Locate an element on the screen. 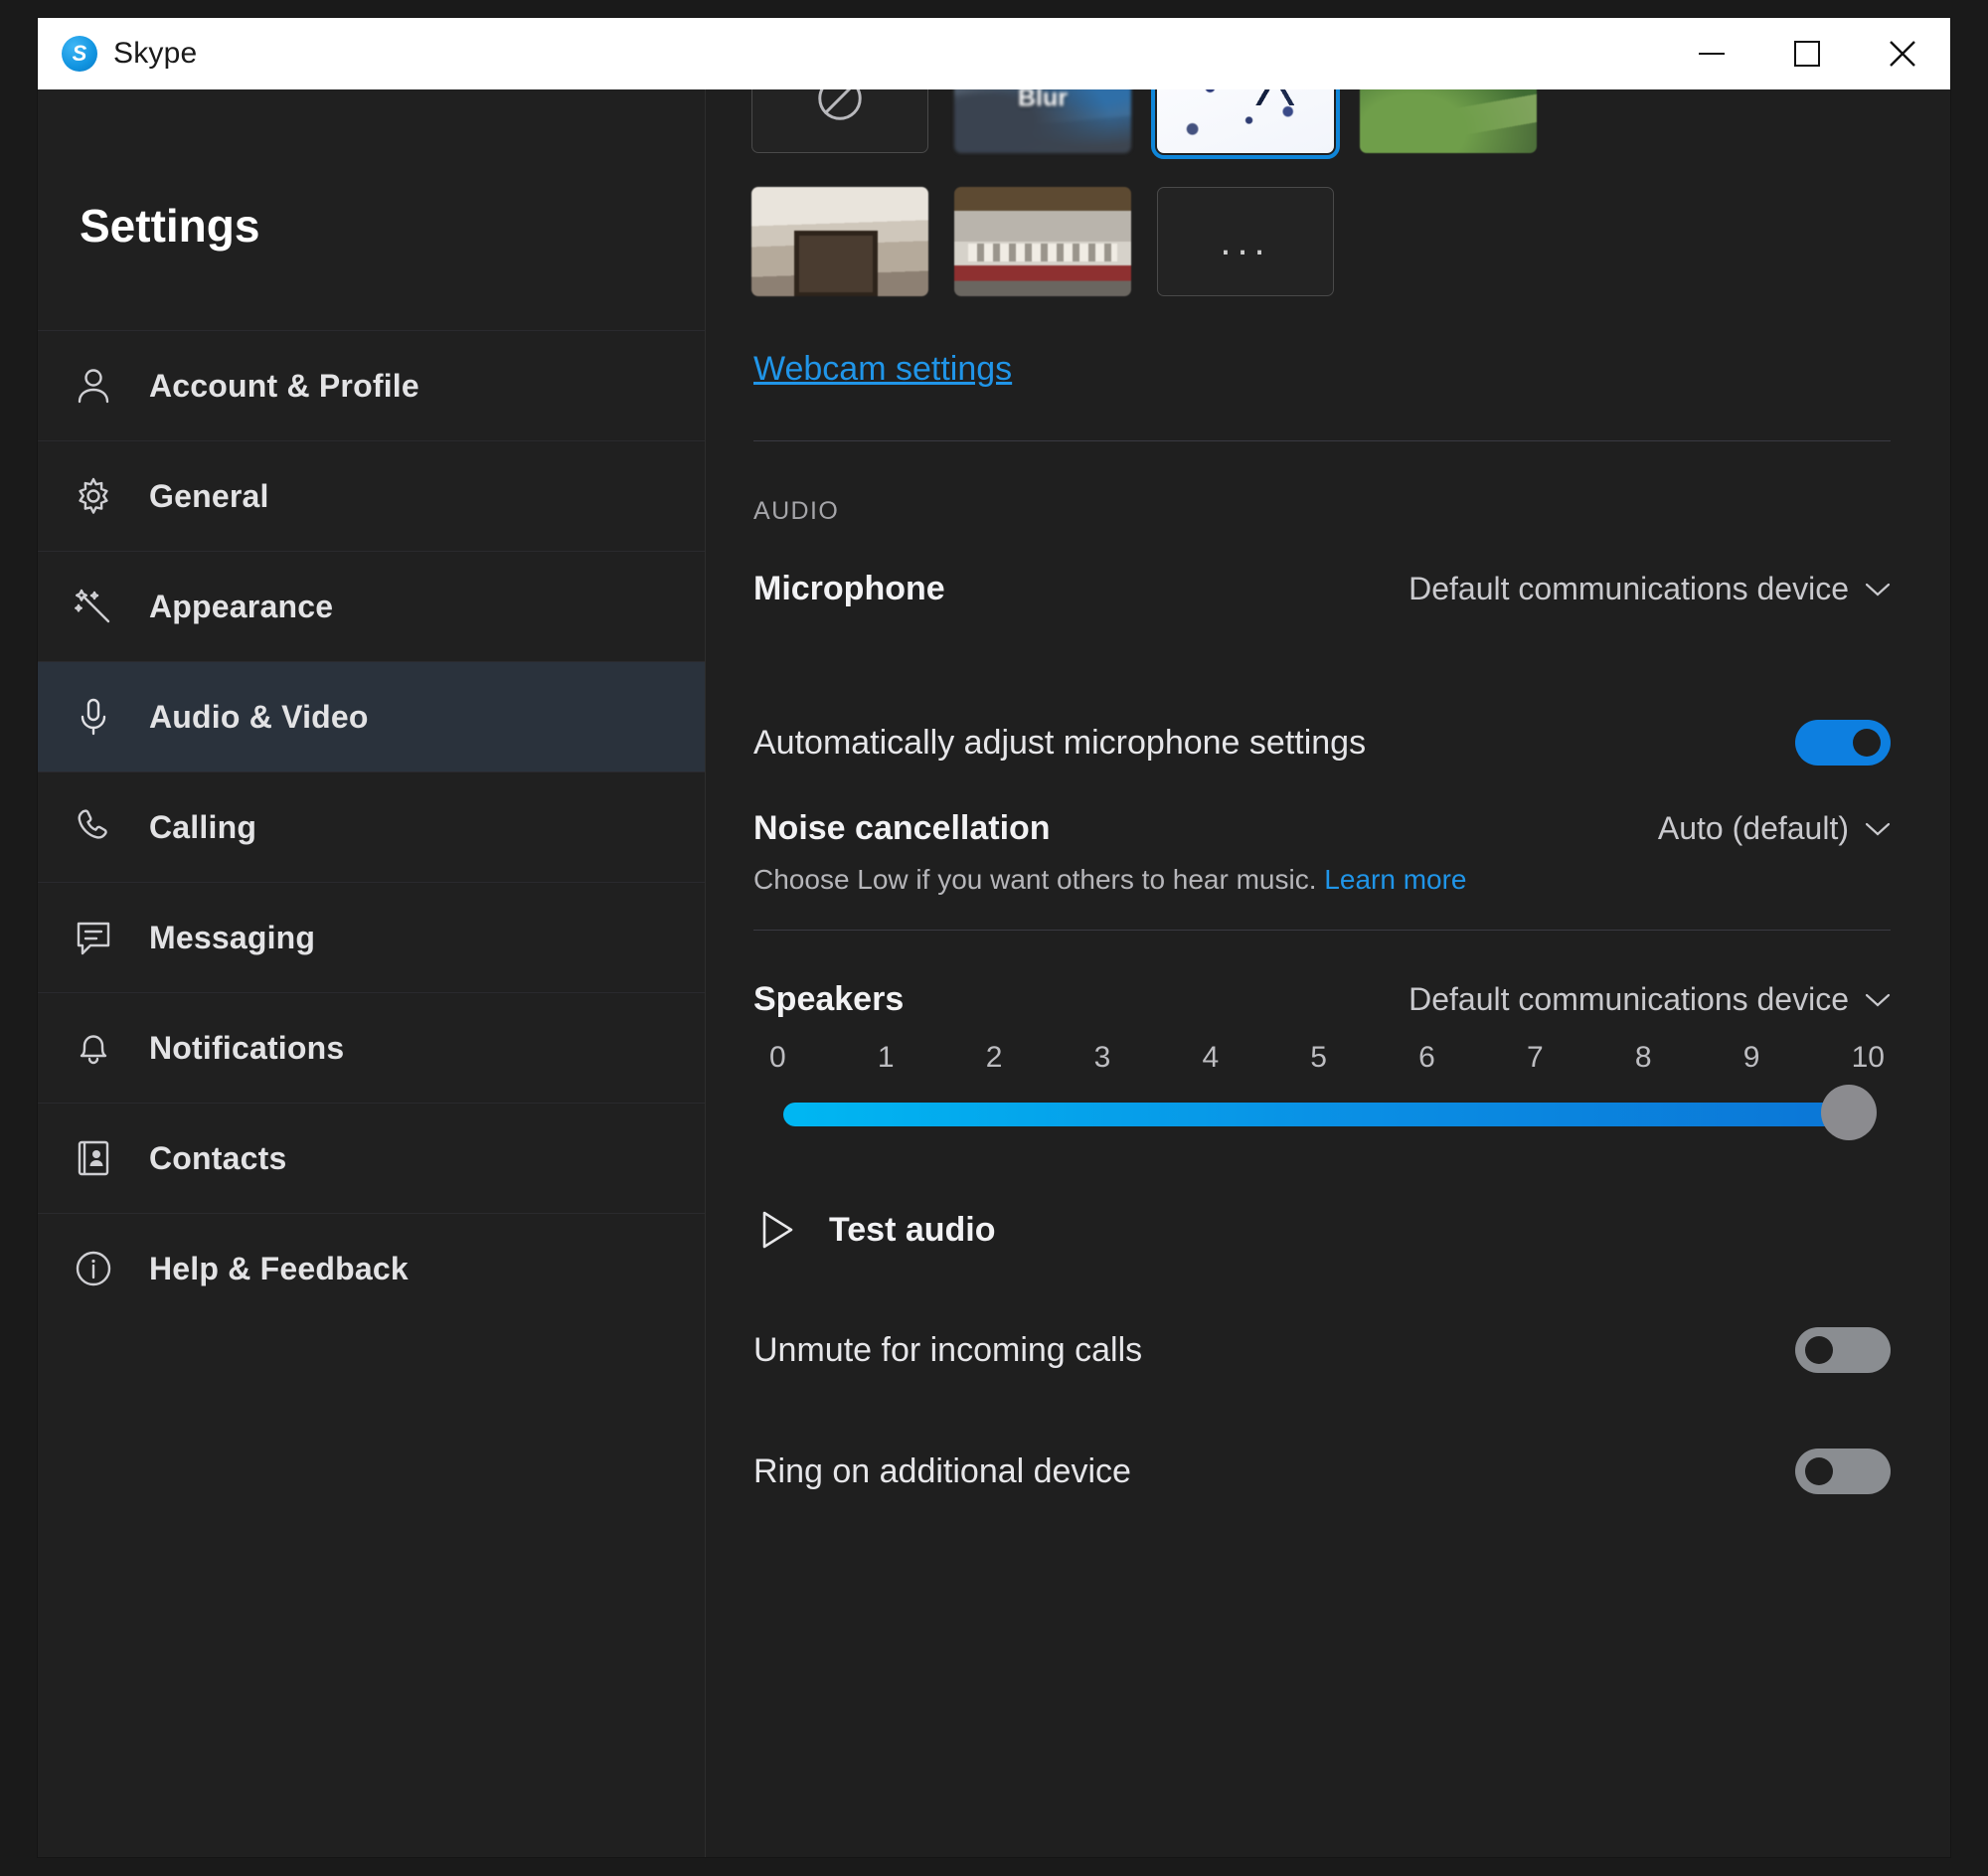 The image size is (1988, 1876). test-audio-label: Test audio is located at coordinates (912, 1229).